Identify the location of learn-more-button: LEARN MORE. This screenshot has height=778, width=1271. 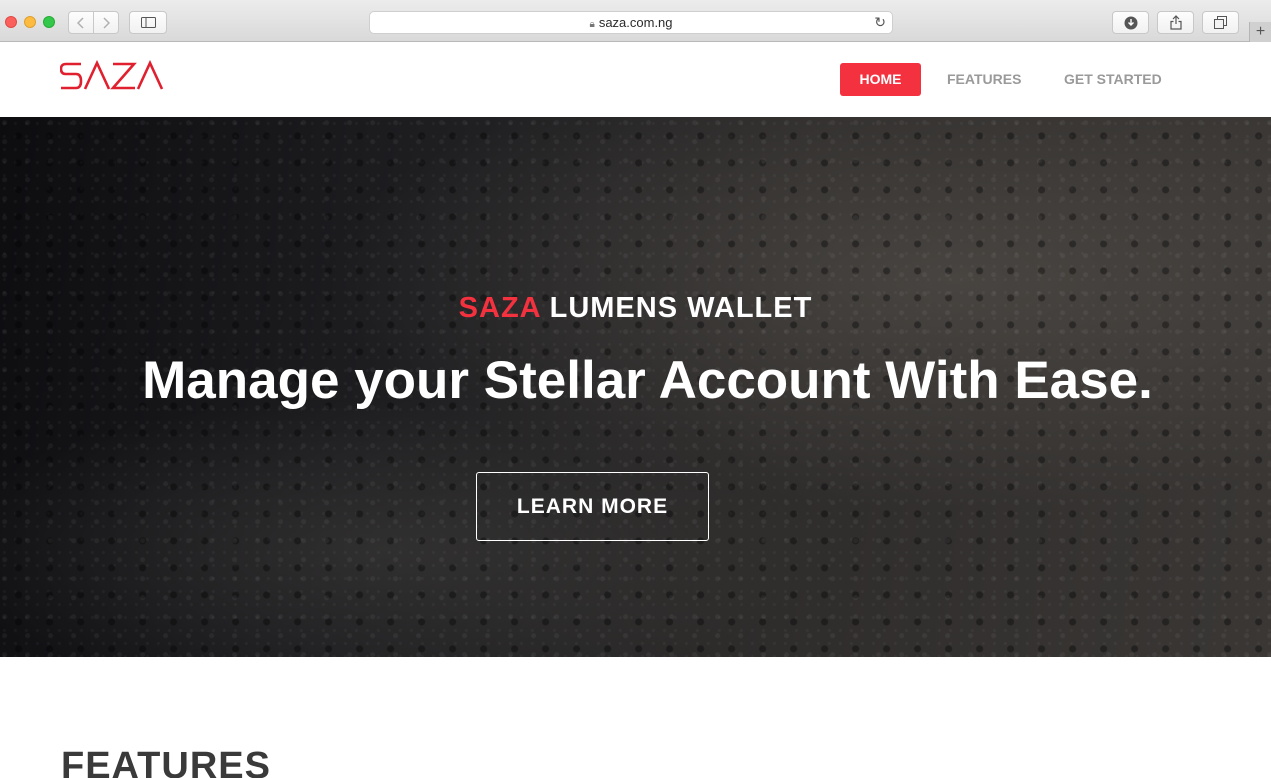
(592, 506).